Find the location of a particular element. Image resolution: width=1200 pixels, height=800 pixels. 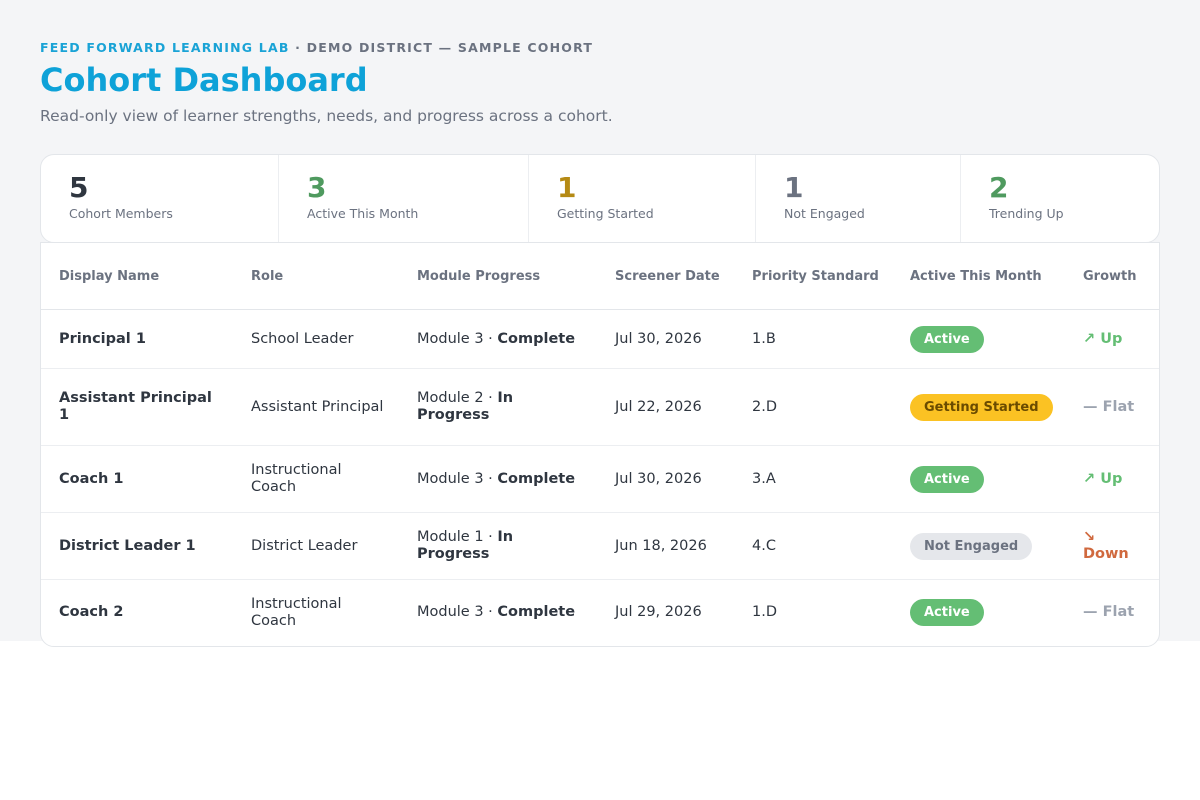

status-badge: Not Engaged is located at coordinates (971, 546).